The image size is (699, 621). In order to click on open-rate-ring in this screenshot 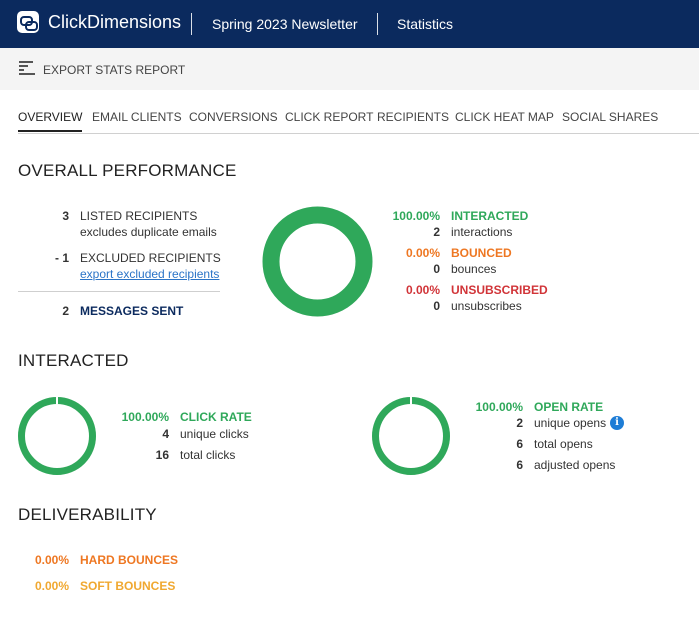, I will do `click(411, 435)`.